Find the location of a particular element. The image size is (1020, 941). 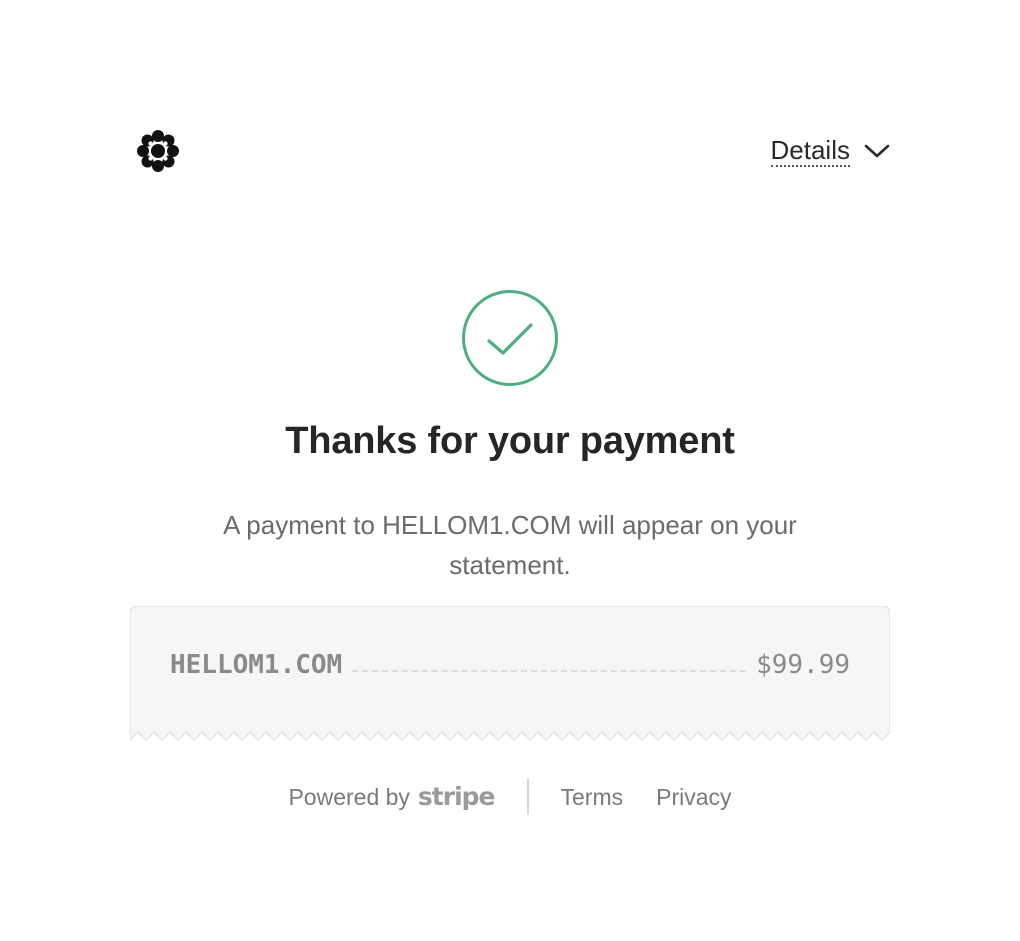

page-title: Thanks for your payment is located at coordinates (510, 441).